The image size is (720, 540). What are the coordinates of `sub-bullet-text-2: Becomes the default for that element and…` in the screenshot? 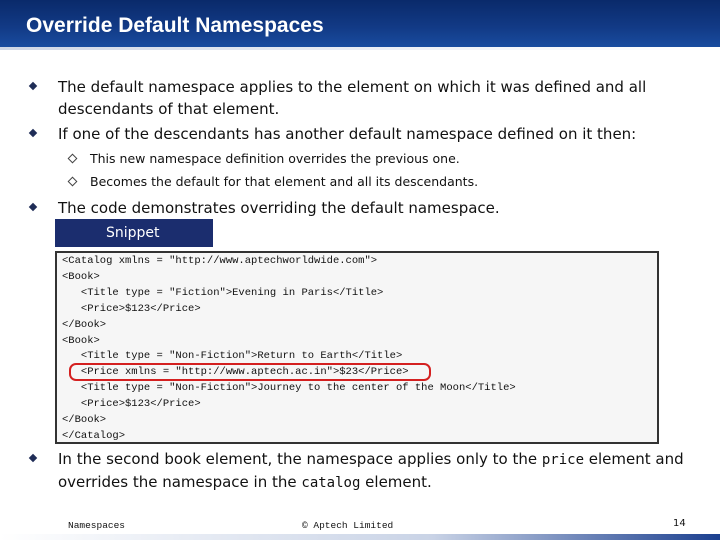 It's located at (284, 181).